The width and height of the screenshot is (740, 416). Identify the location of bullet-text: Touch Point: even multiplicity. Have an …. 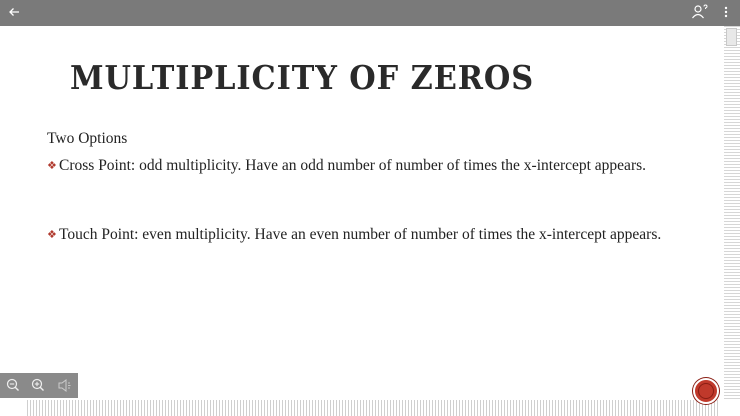
(360, 234).